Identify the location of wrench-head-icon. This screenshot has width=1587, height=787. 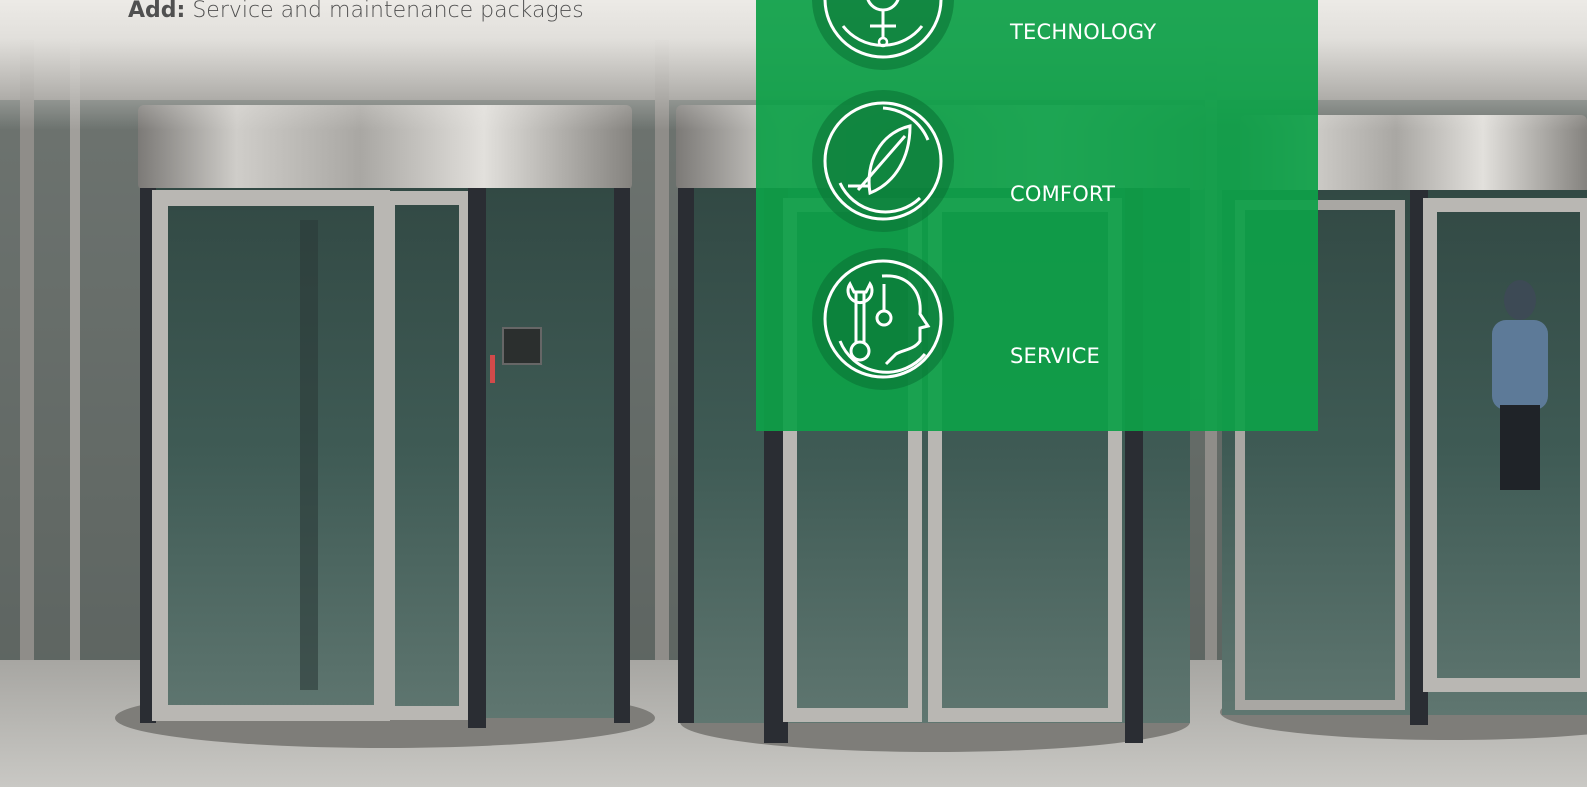
(883, 319).